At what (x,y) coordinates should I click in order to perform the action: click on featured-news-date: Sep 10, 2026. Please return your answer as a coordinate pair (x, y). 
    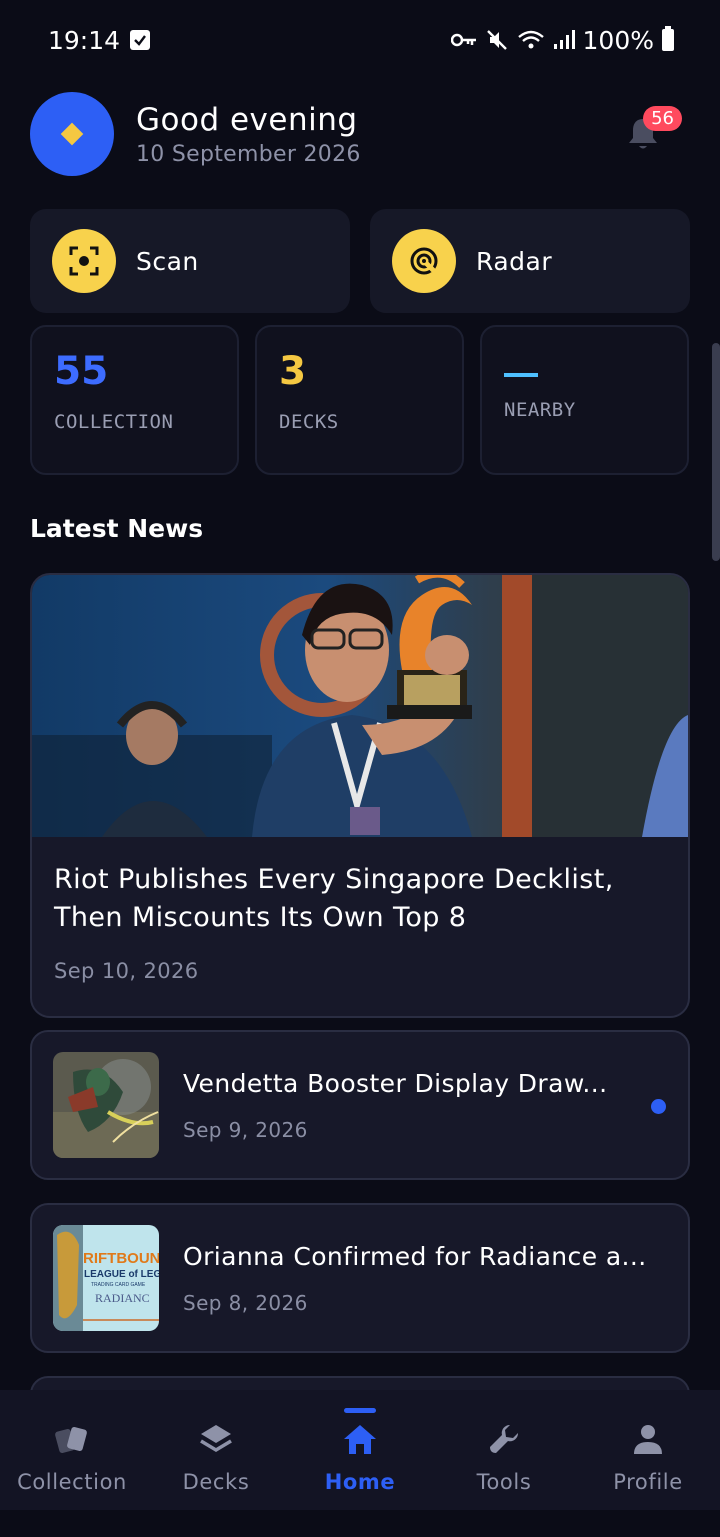
    Looking at the image, I should click on (126, 971).